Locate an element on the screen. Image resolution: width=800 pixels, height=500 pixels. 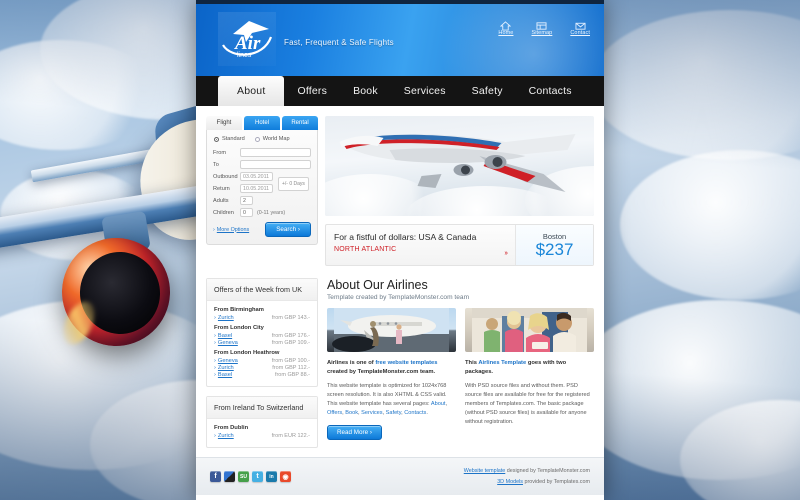
inline-link-offers: Offers is located at coordinates (334, 413).